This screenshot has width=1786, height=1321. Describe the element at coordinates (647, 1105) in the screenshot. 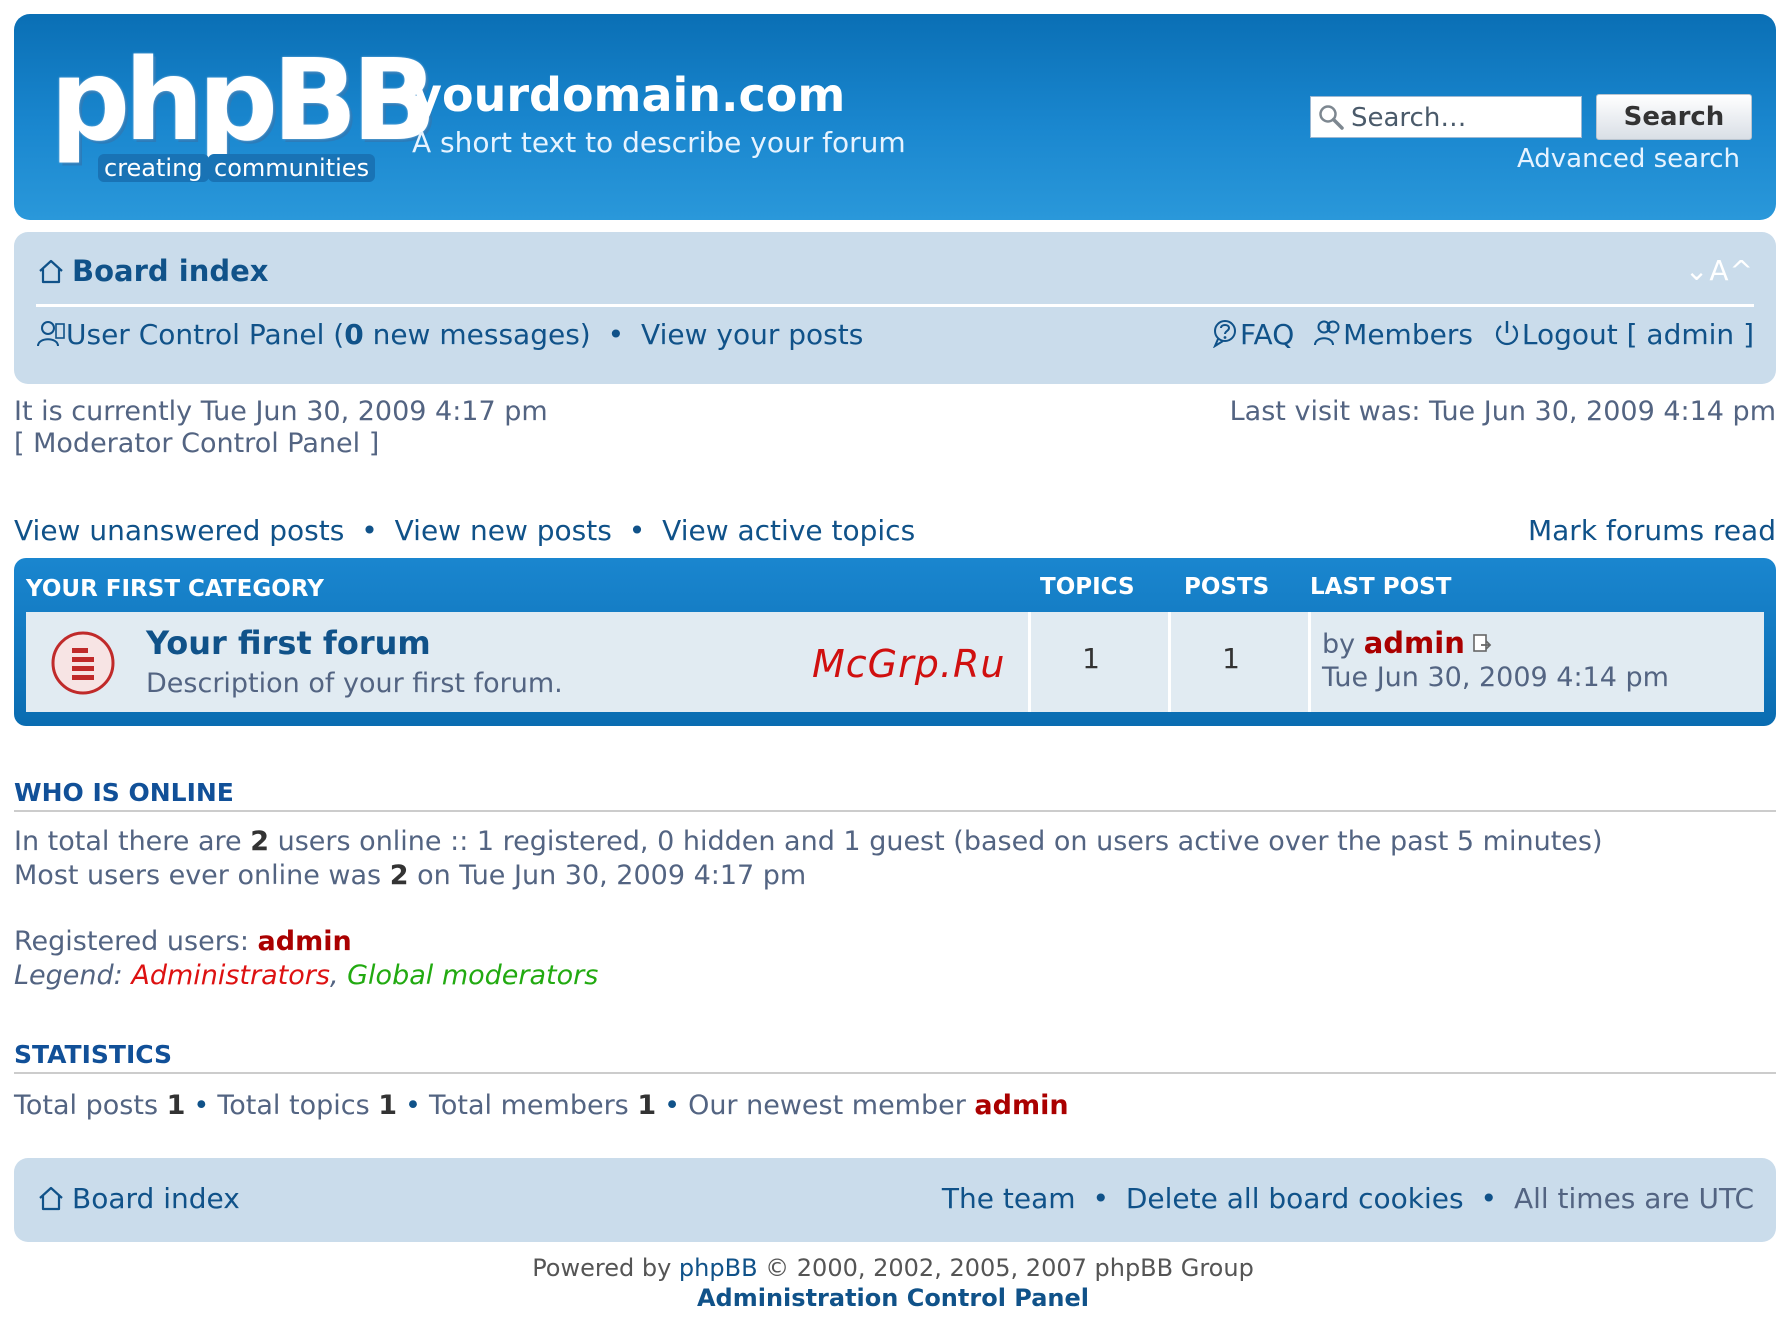

I see `total-members: 1` at that location.